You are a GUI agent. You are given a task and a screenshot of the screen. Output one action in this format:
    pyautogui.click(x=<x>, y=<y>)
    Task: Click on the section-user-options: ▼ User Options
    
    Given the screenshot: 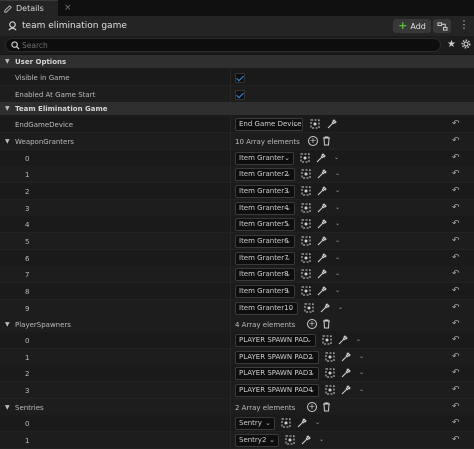 What is the action you would take?
    pyautogui.click(x=237, y=62)
    